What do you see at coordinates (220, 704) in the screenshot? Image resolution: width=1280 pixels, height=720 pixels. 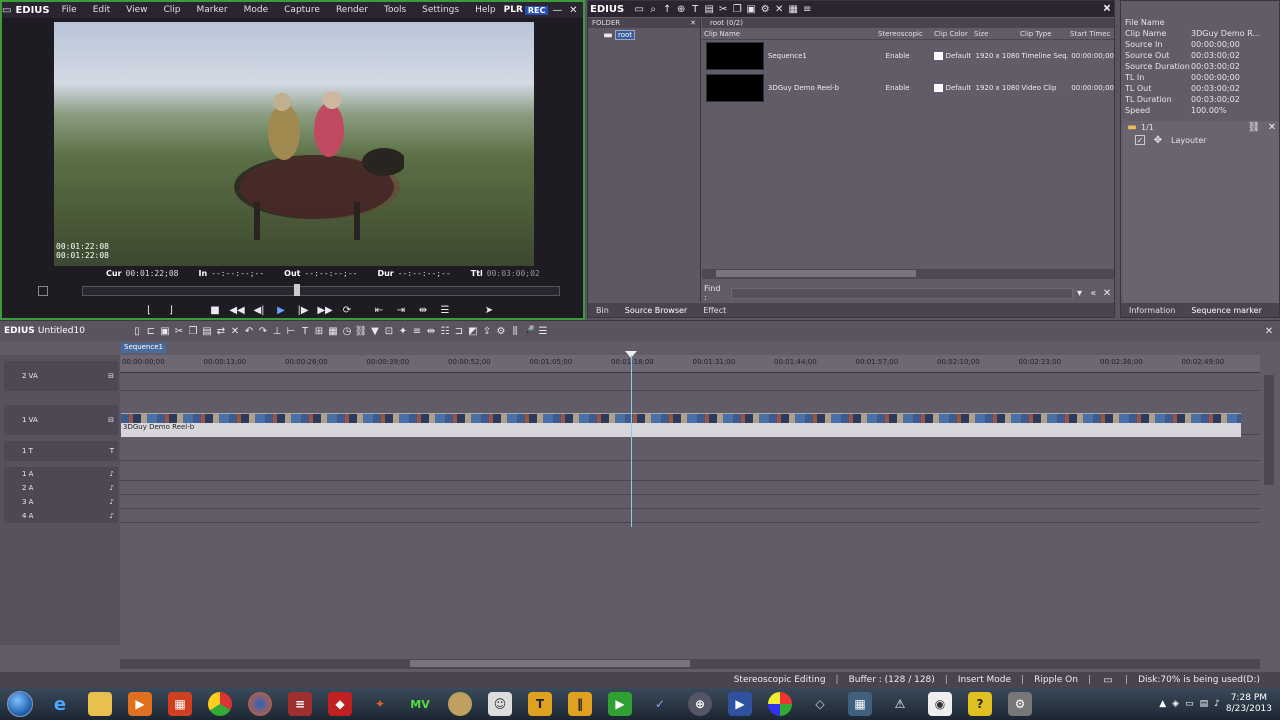 I see `taskbar-chrome` at bounding box center [220, 704].